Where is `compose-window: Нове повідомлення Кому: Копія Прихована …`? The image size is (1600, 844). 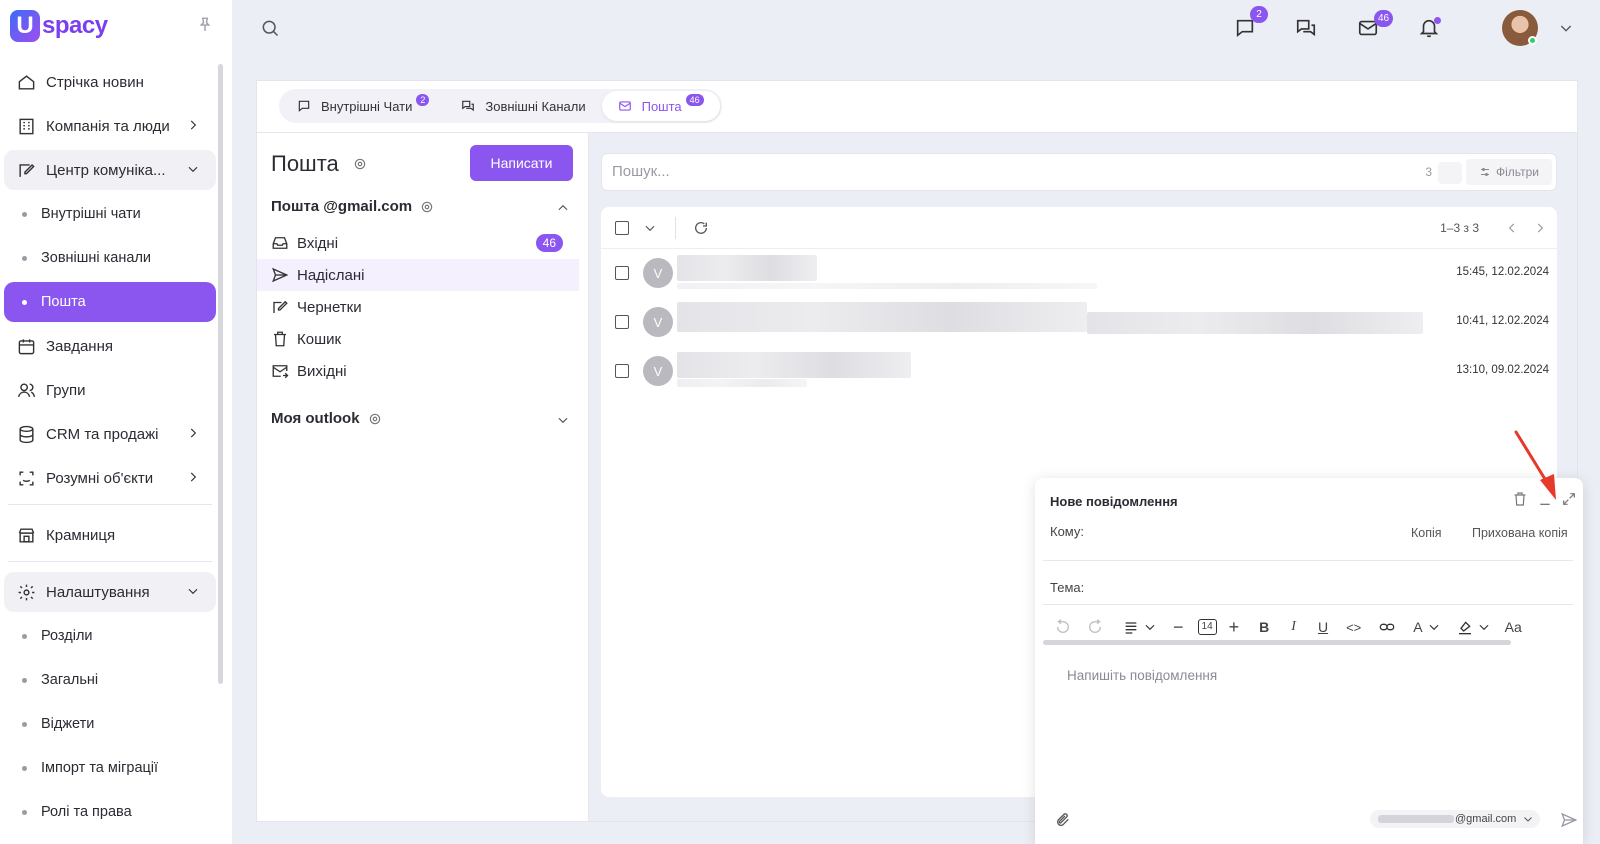
compose-window: Нове повідомлення Кому: Копія Прихована … is located at coordinates (1309, 661).